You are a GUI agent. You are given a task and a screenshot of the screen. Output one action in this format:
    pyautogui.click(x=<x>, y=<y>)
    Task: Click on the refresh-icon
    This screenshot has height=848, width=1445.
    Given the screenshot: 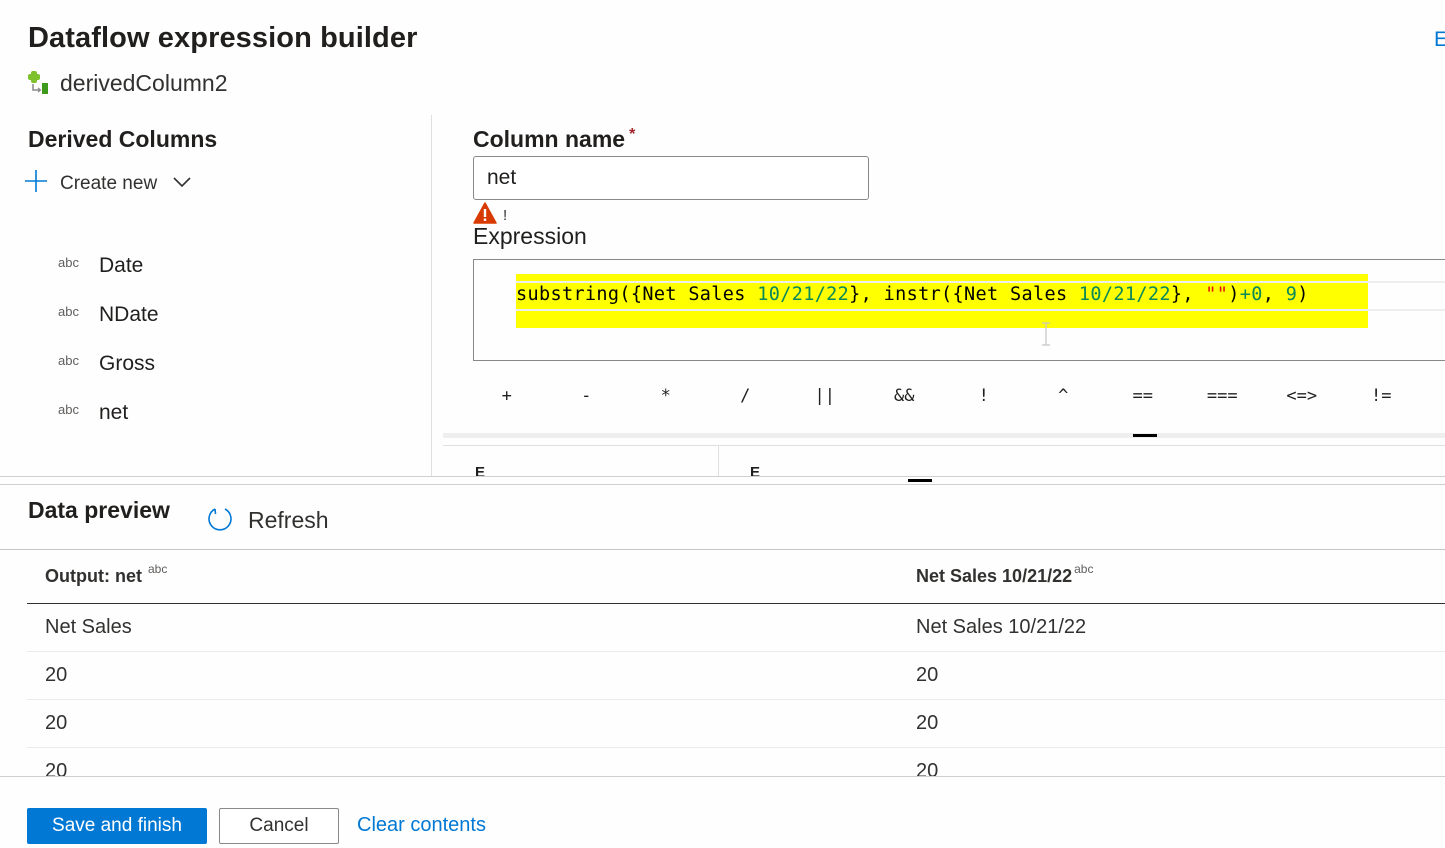 What is the action you would take?
    pyautogui.click(x=220, y=520)
    